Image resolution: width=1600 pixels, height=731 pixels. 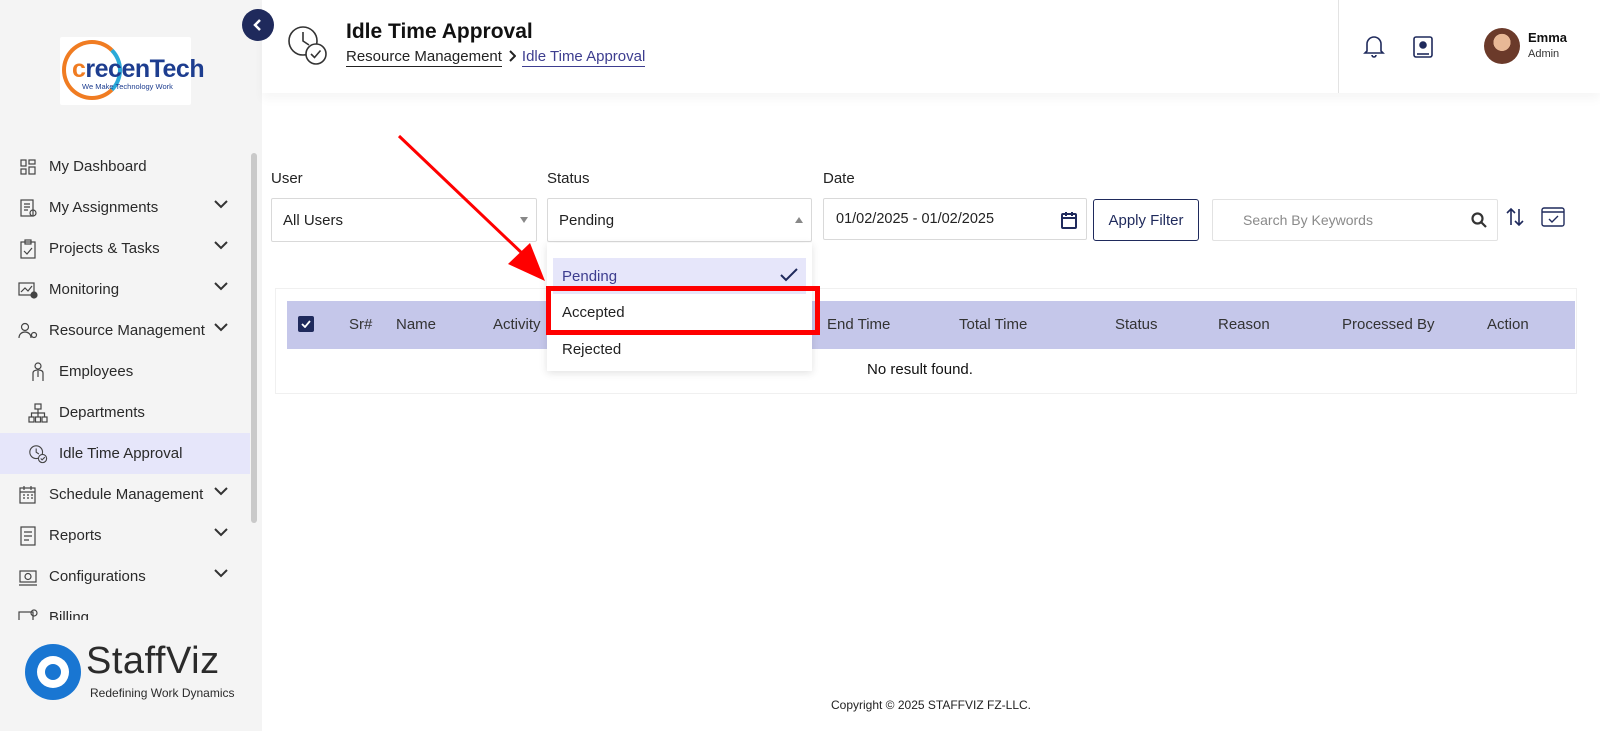 I want to click on sidebar-item-my-dashboard: My Dashboard, so click(x=125, y=166).